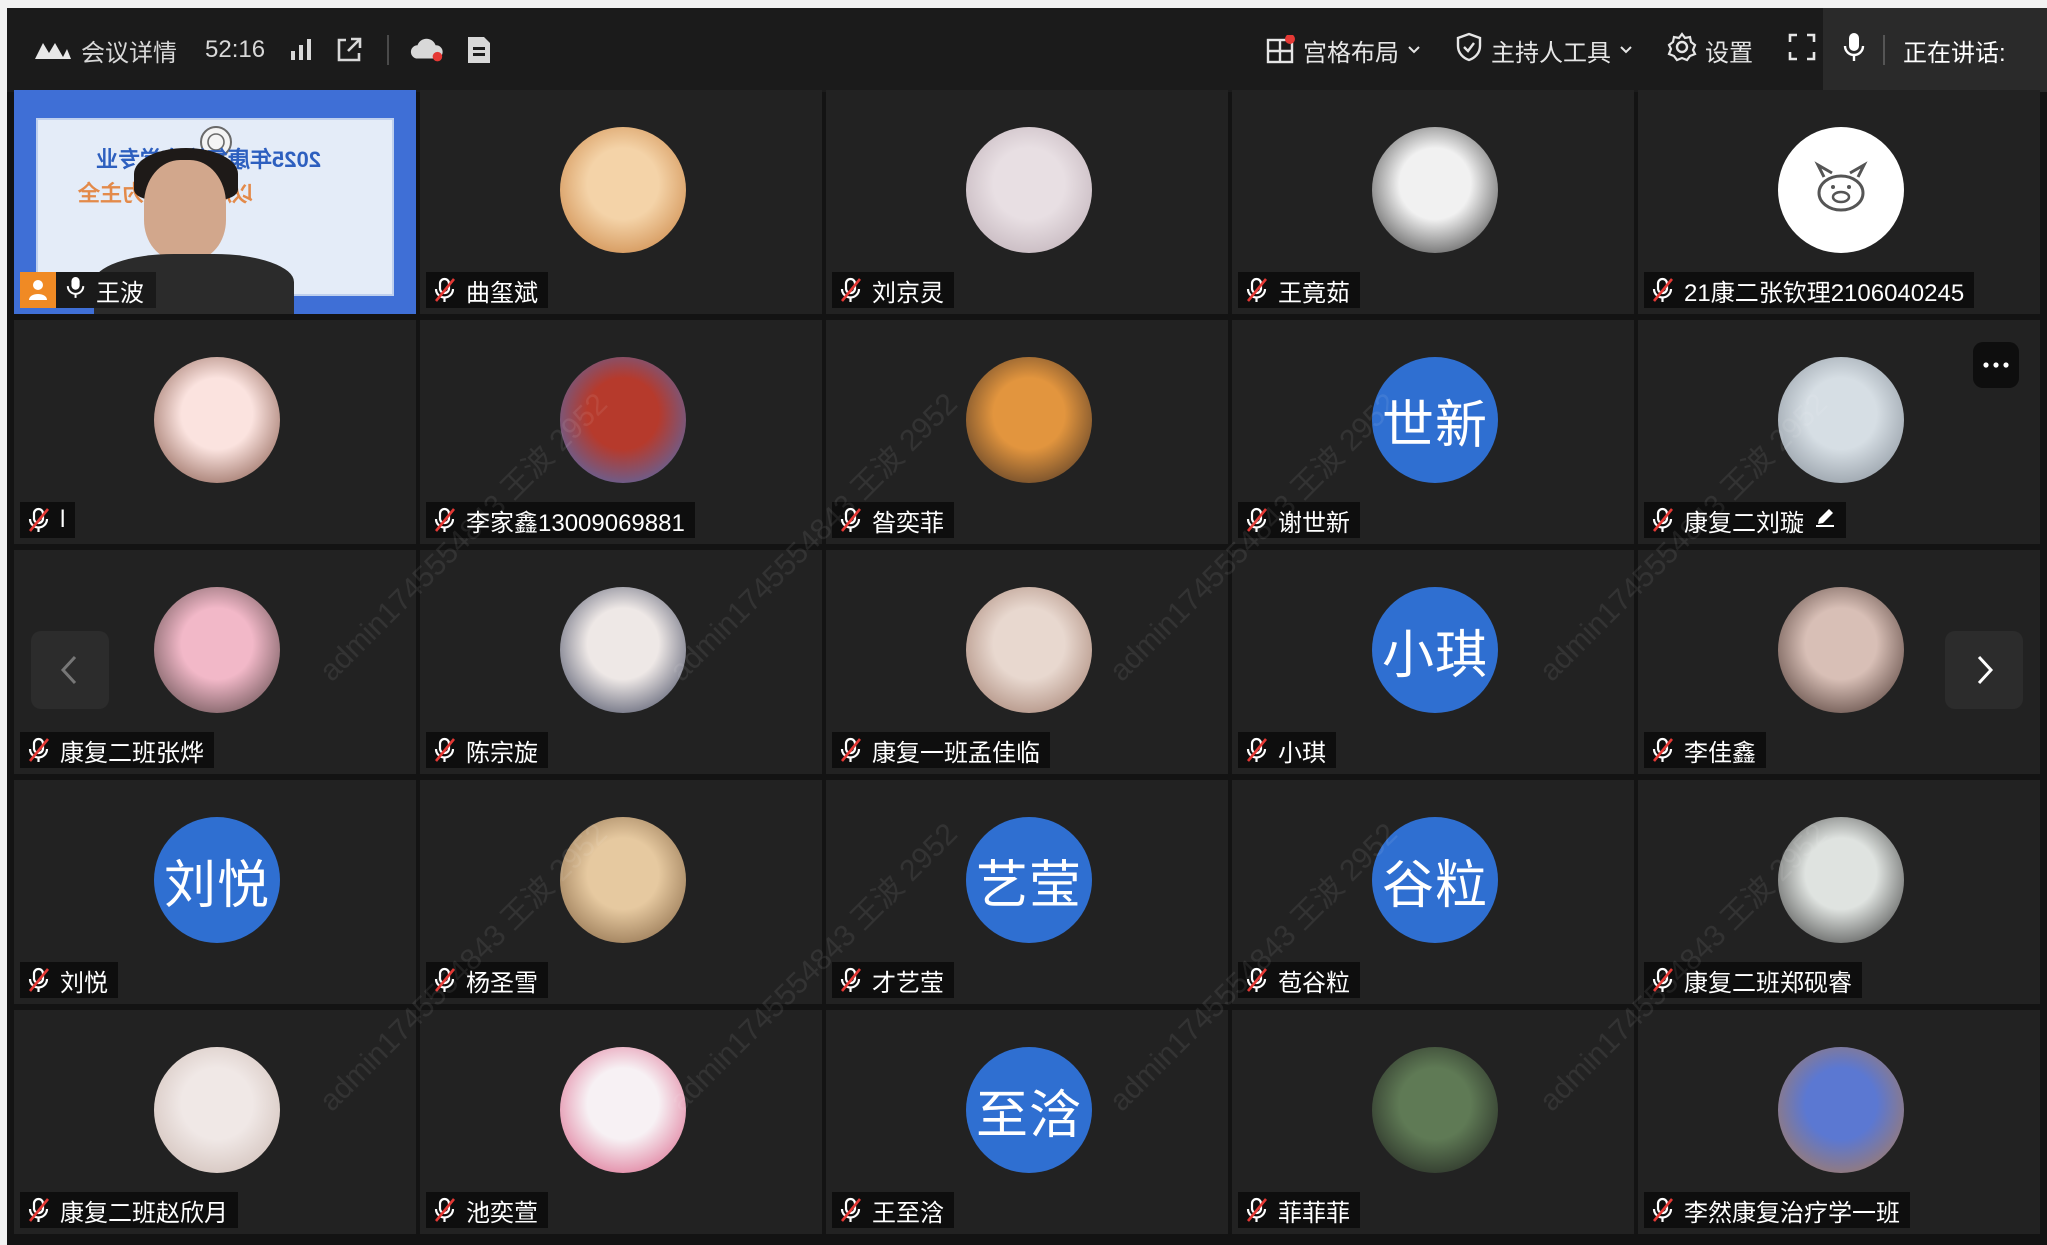 The height and width of the screenshot is (1245, 2047). Describe the element at coordinates (1854, 50) in the screenshot. I see `microphone-icon` at that location.